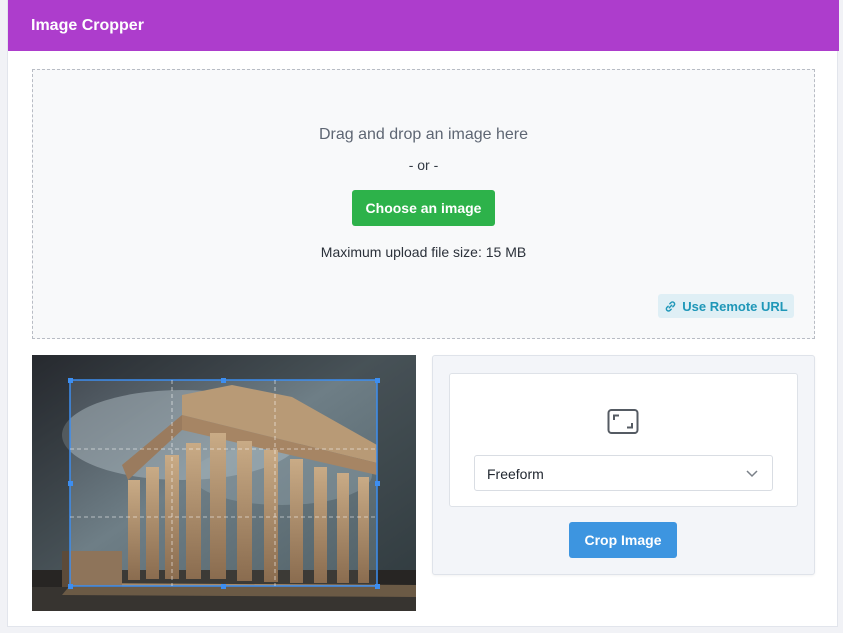 This screenshot has height=633, width=843. What do you see at coordinates (623, 540) in the screenshot?
I see `crop-image-button: Crop Image` at bounding box center [623, 540].